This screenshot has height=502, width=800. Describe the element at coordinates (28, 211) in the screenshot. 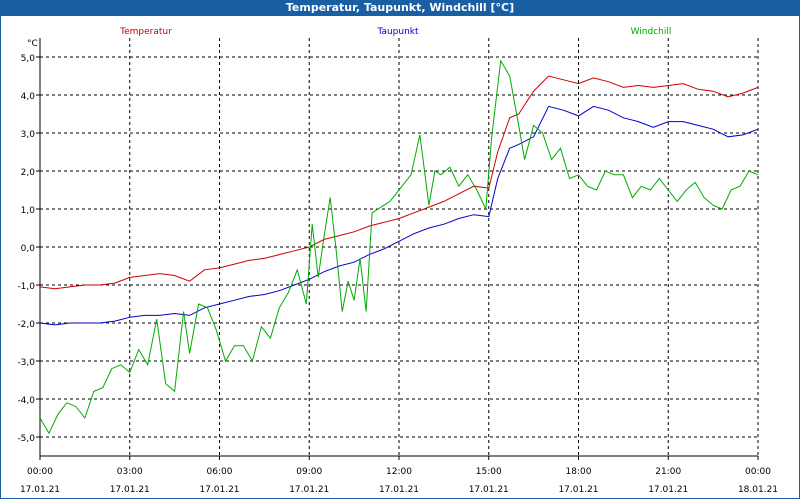

I see `y-tick-label: 1,0` at that location.